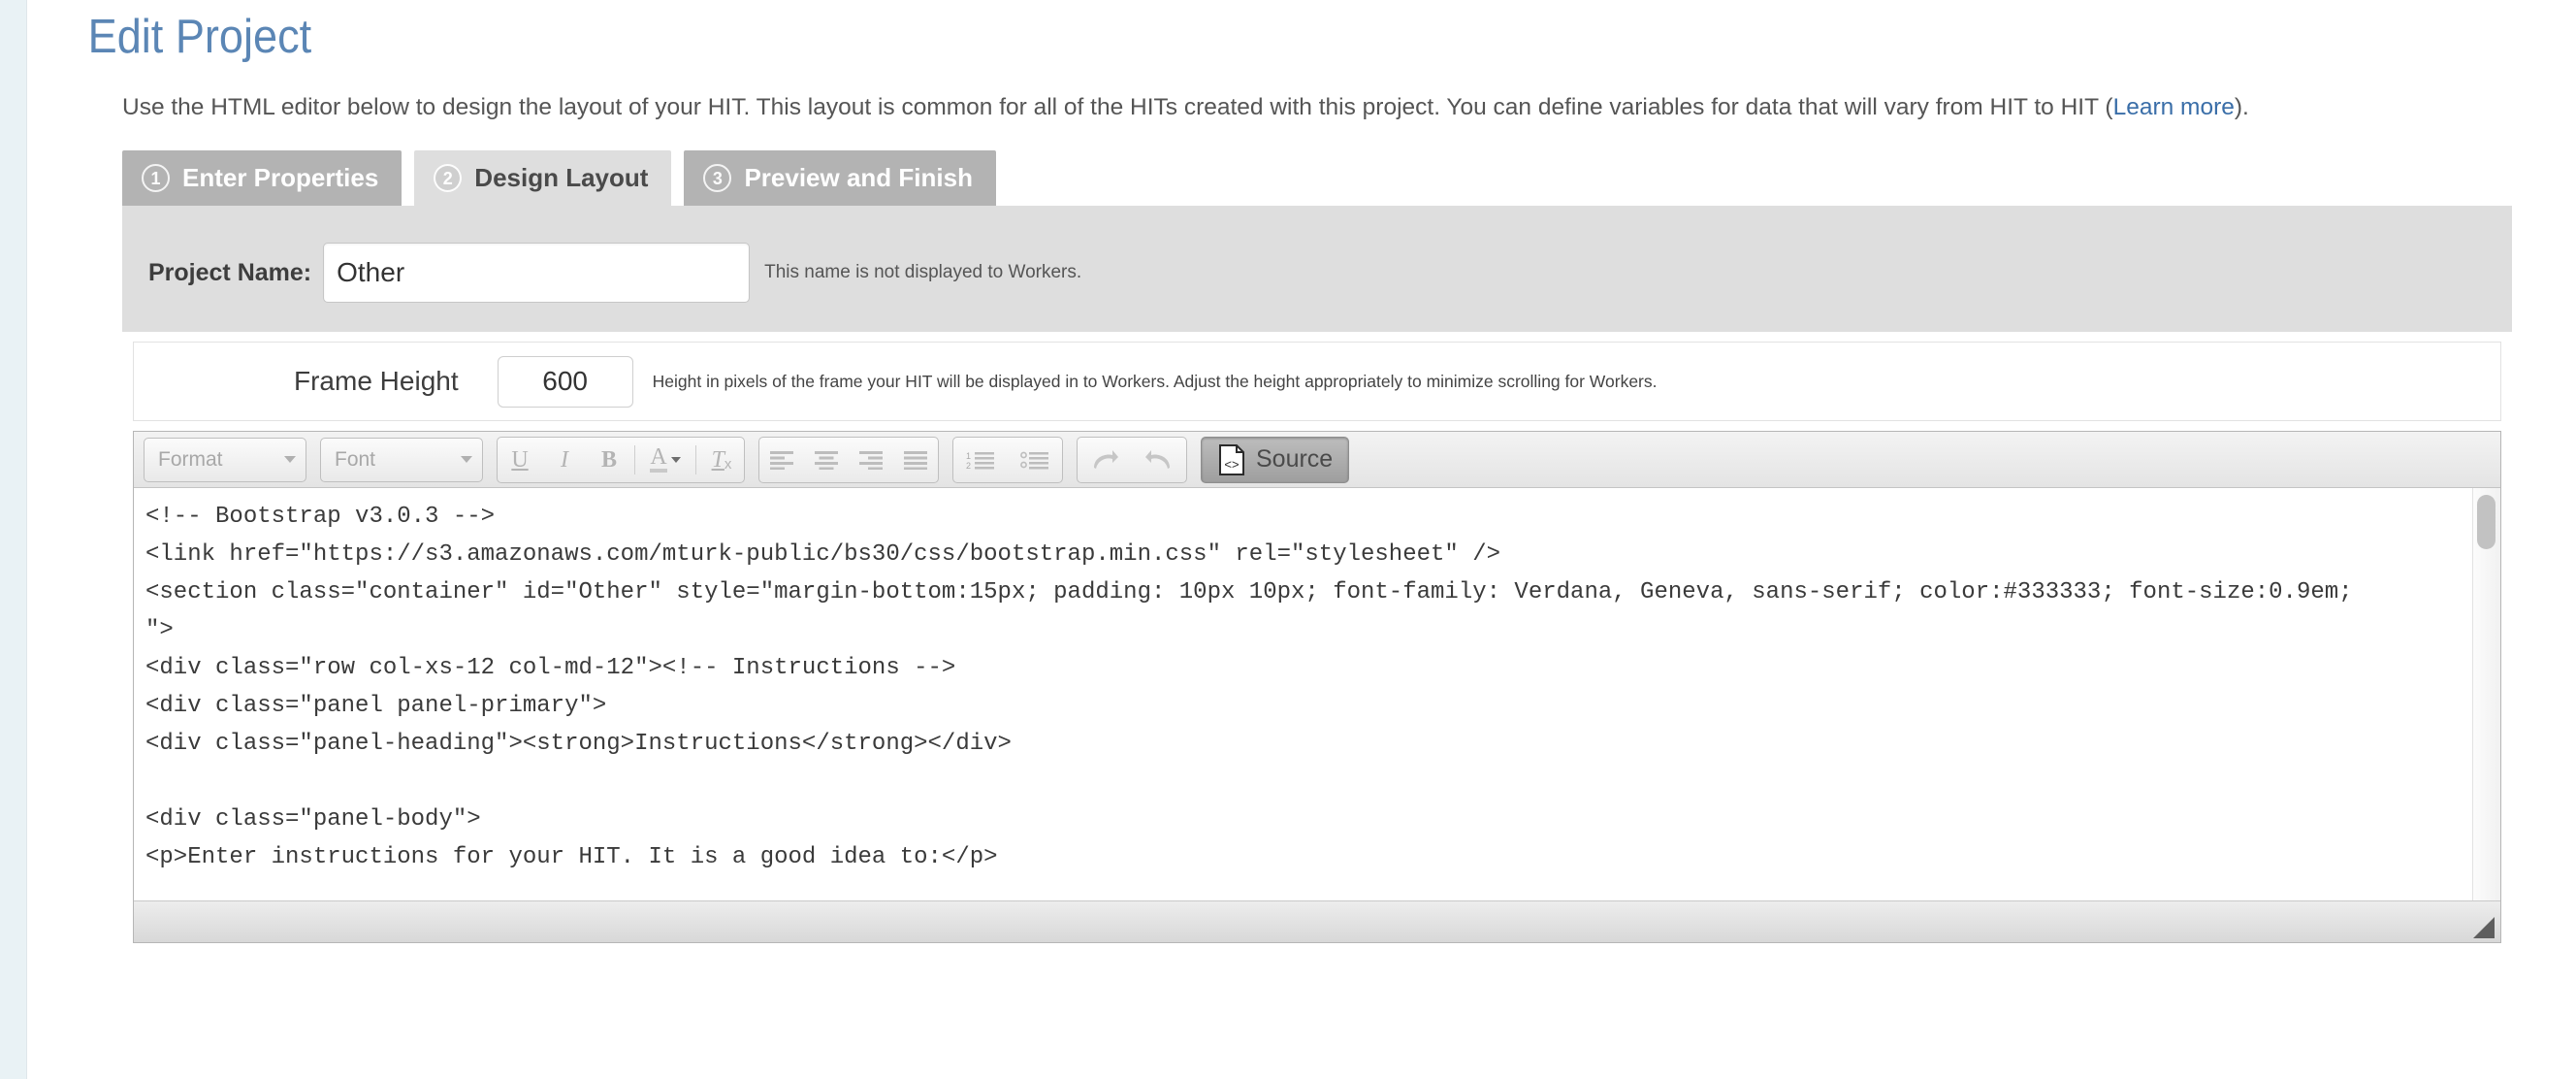  What do you see at coordinates (980, 460) in the screenshot?
I see `numbered-list-icon: 12` at bounding box center [980, 460].